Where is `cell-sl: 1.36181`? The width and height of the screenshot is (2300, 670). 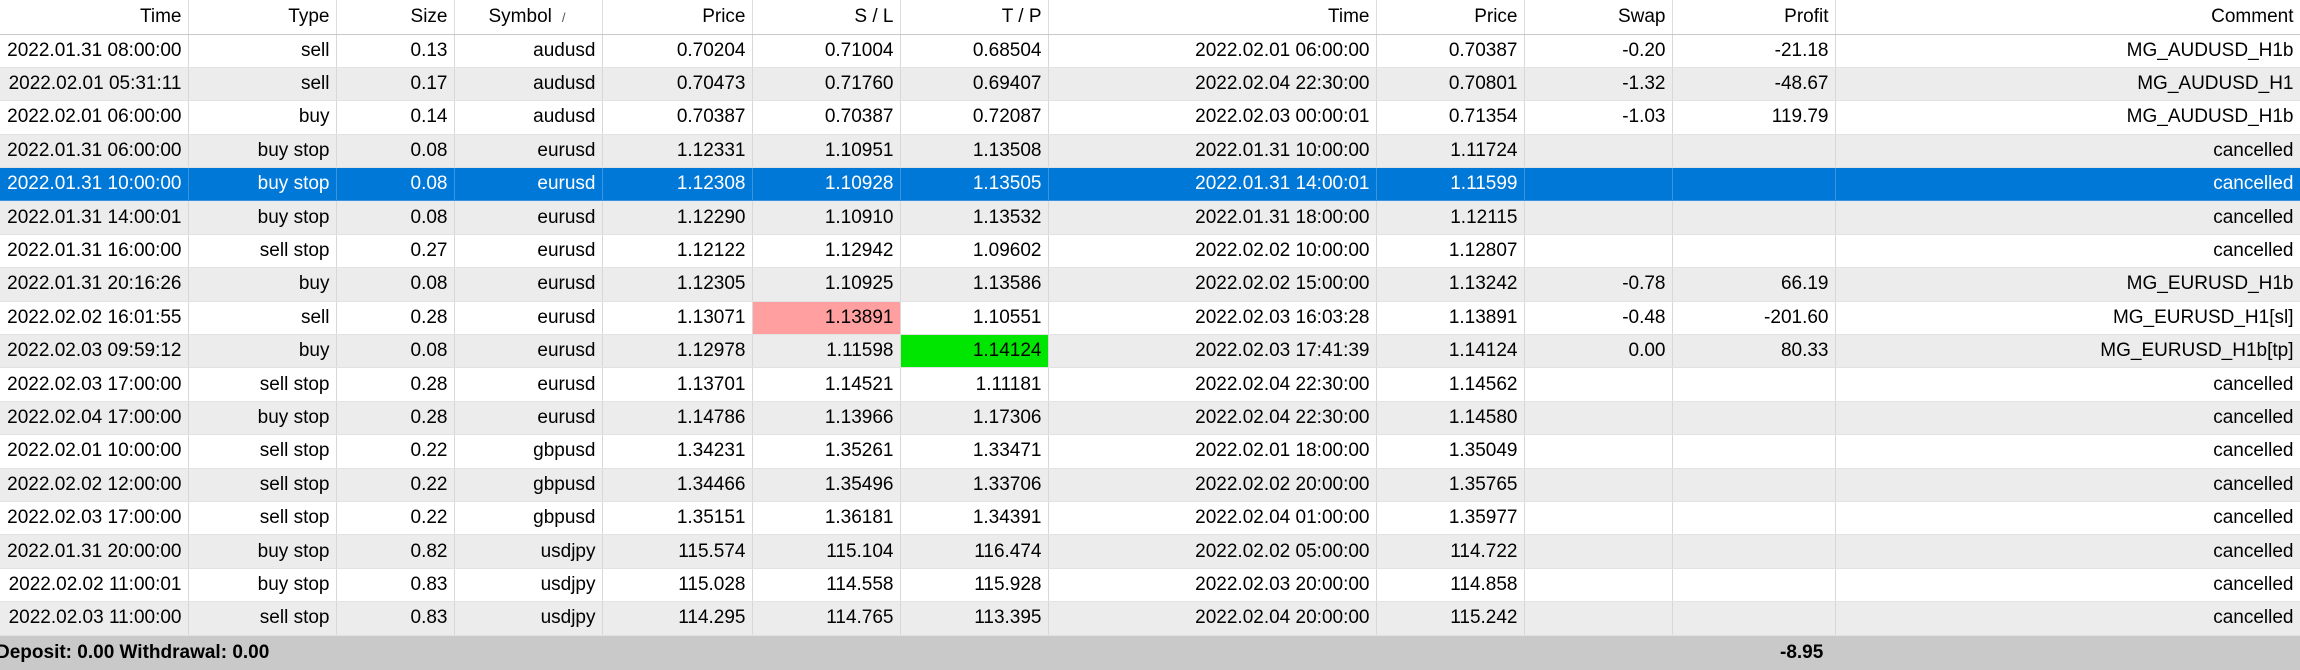 cell-sl: 1.36181 is located at coordinates (826, 518).